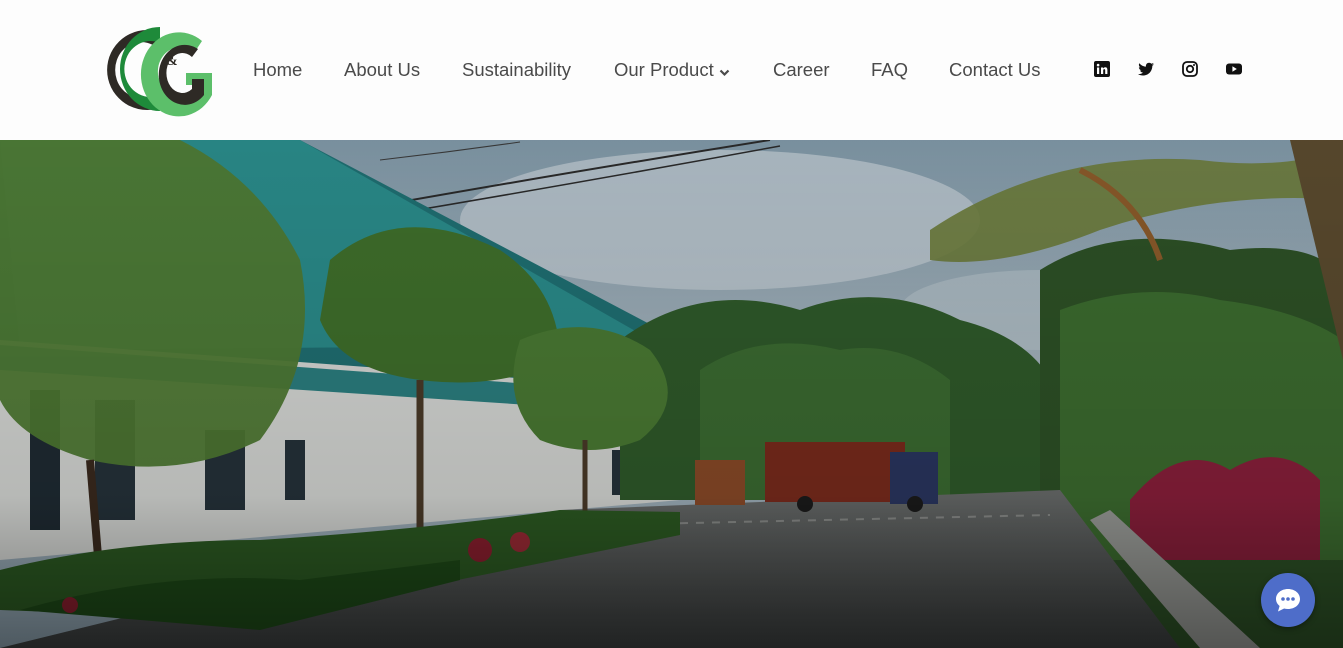 Image resolution: width=1343 pixels, height=648 pixels. Describe the element at coordinates (664, 69) in the screenshot. I see `nav-item-our-product-label: Our Product` at that location.